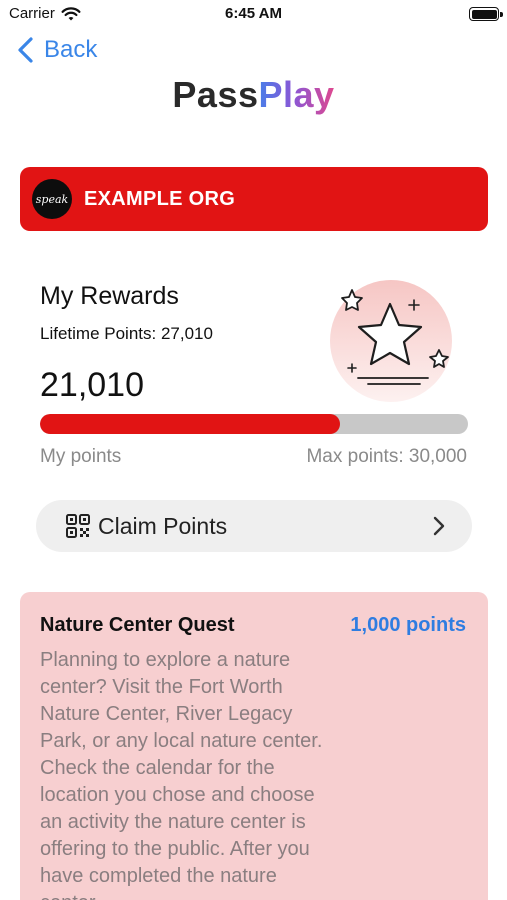  I want to click on chevron-left-icon, so click(25, 50).